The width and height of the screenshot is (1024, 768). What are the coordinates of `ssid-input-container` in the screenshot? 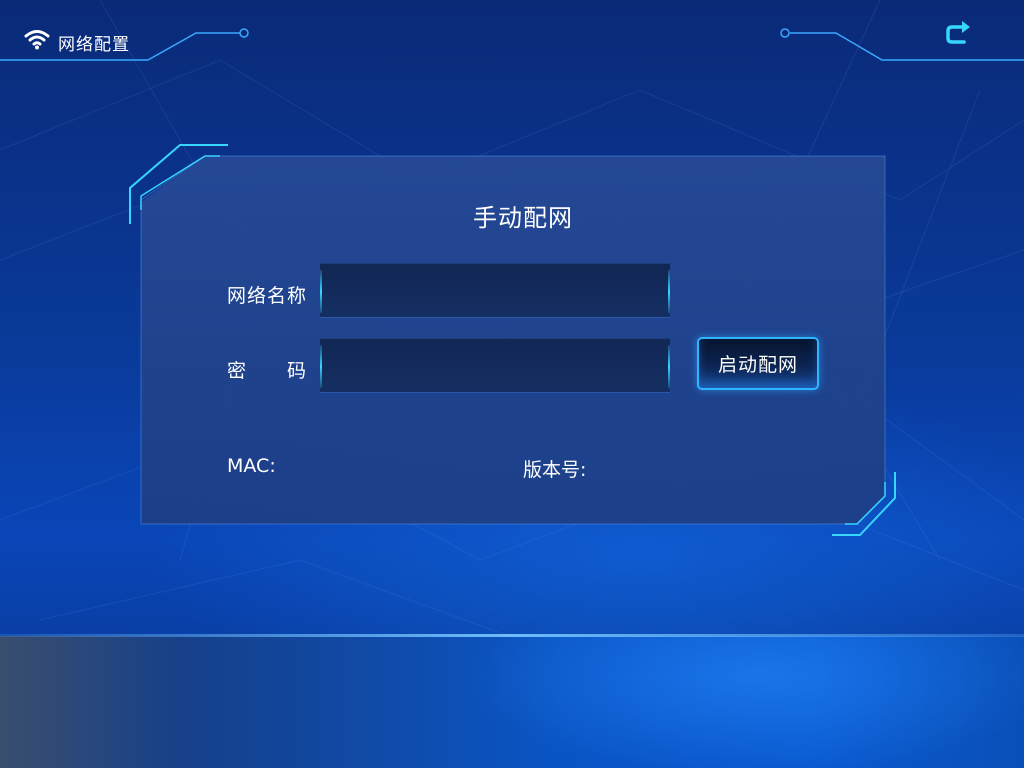 It's located at (495, 290).